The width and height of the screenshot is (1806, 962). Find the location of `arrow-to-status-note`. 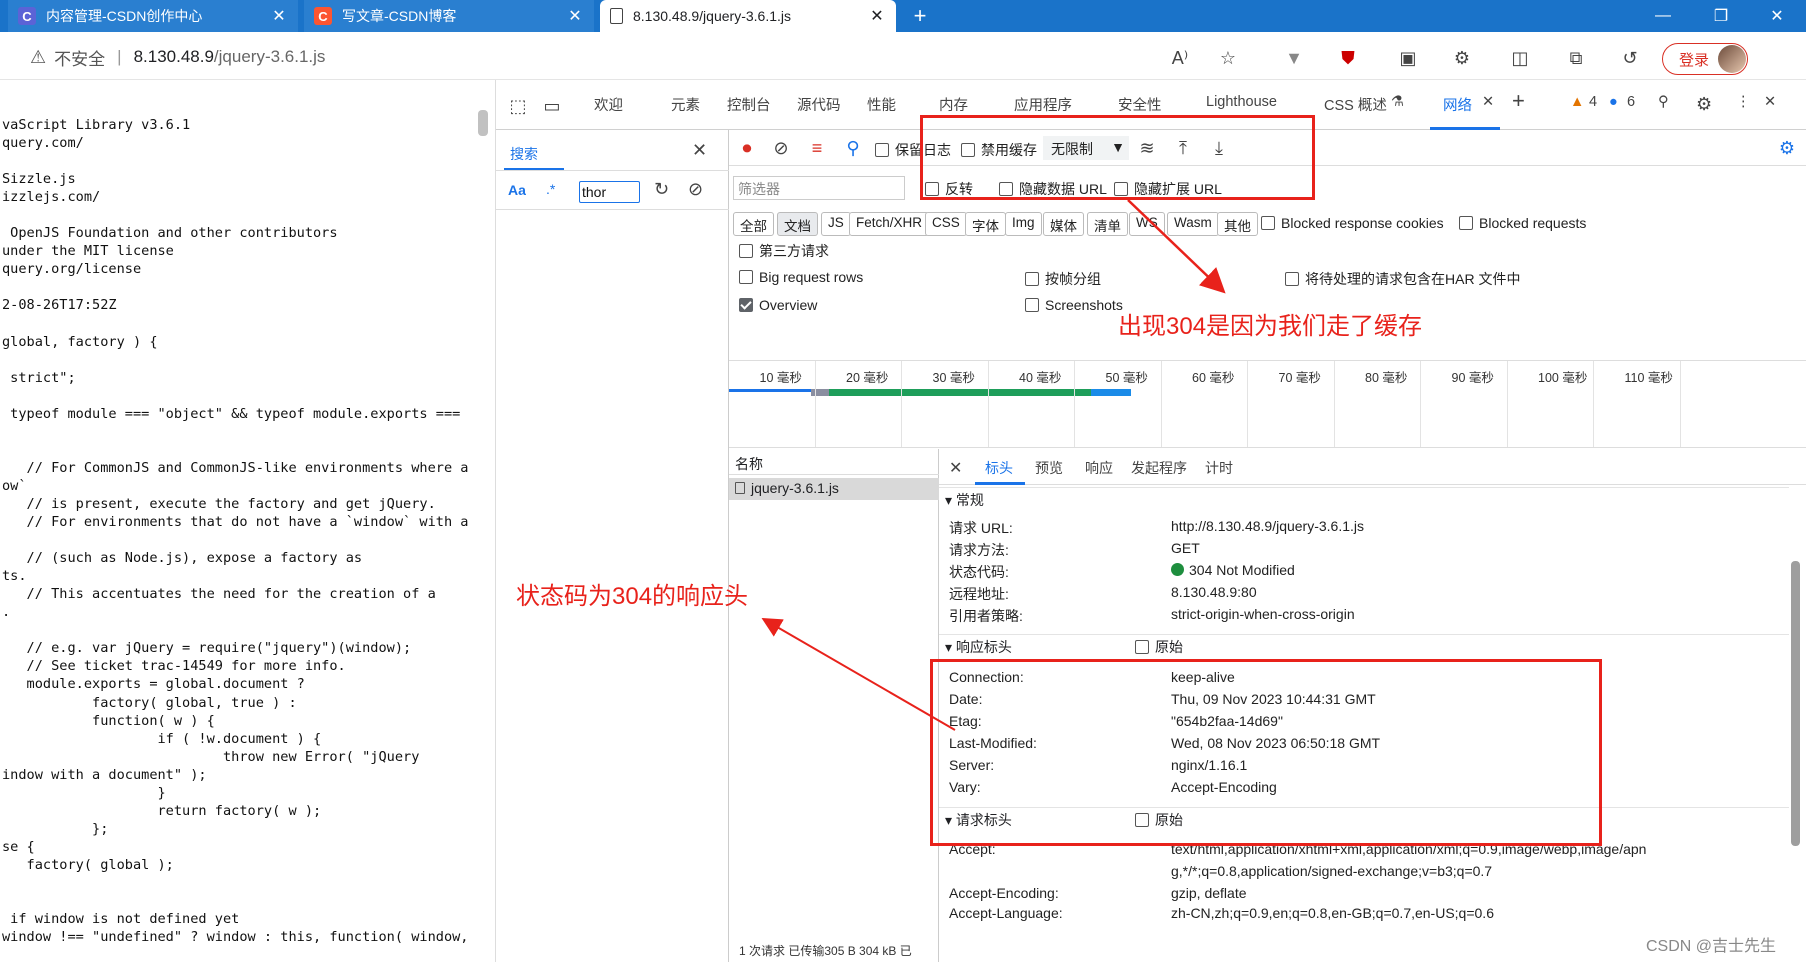

arrow-to-status-note is located at coordinates (858, 674).